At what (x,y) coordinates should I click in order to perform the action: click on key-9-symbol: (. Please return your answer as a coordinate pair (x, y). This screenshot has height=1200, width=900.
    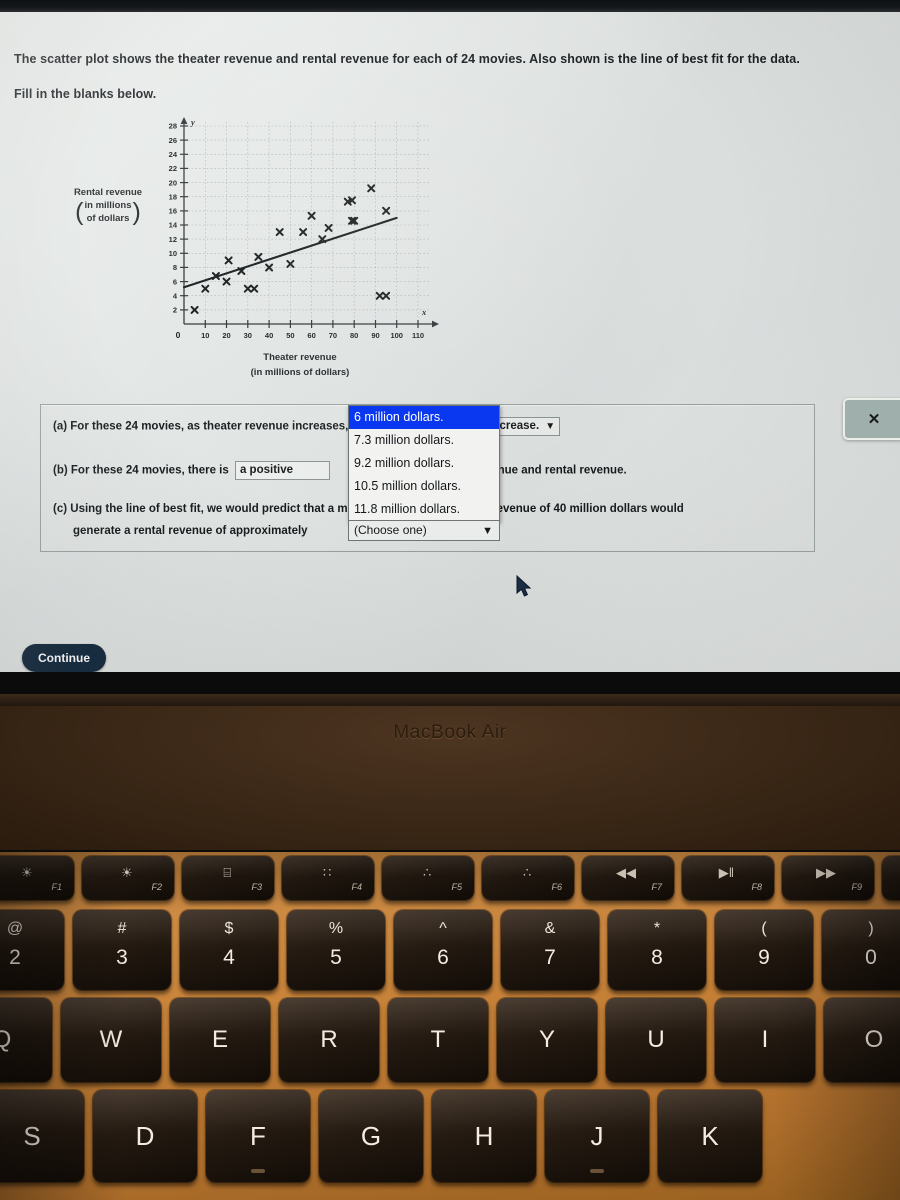
    Looking at the image, I should click on (764, 928).